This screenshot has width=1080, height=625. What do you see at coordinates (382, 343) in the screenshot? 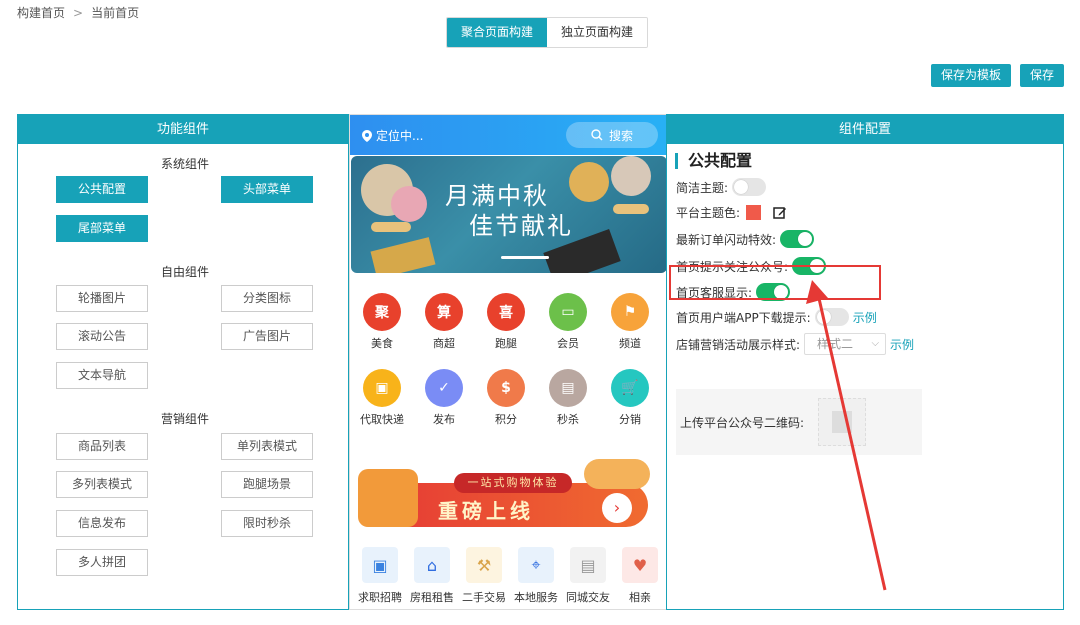
I see `category-label: 美食` at bounding box center [382, 343].